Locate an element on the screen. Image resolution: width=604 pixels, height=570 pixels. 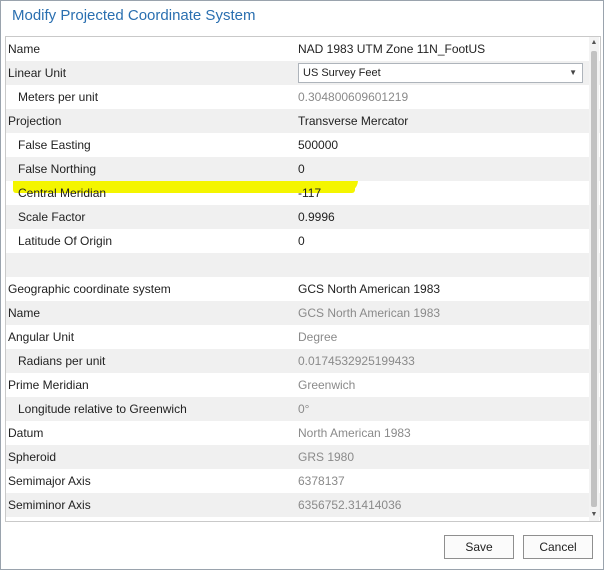
row-gcs-name: Name GCS North American 1983 is located at coordinates (303, 313).